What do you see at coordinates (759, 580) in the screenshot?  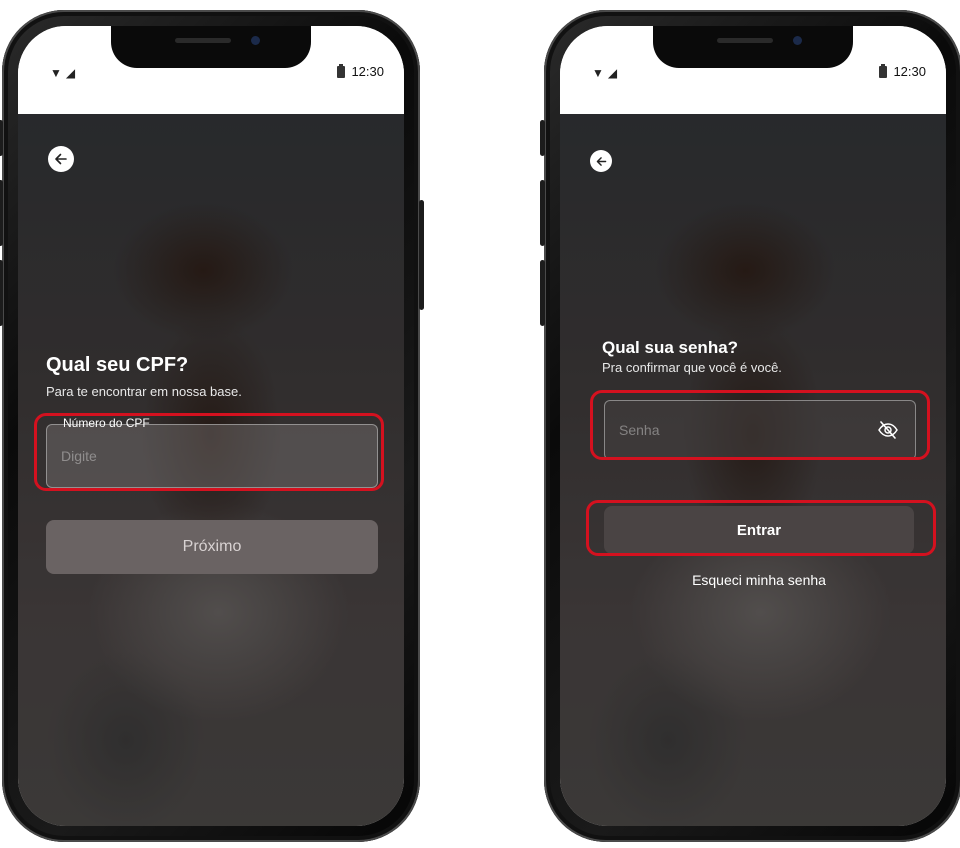 I see `forgot-password-link: Esqueci minha senha` at bounding box center [759, 580].